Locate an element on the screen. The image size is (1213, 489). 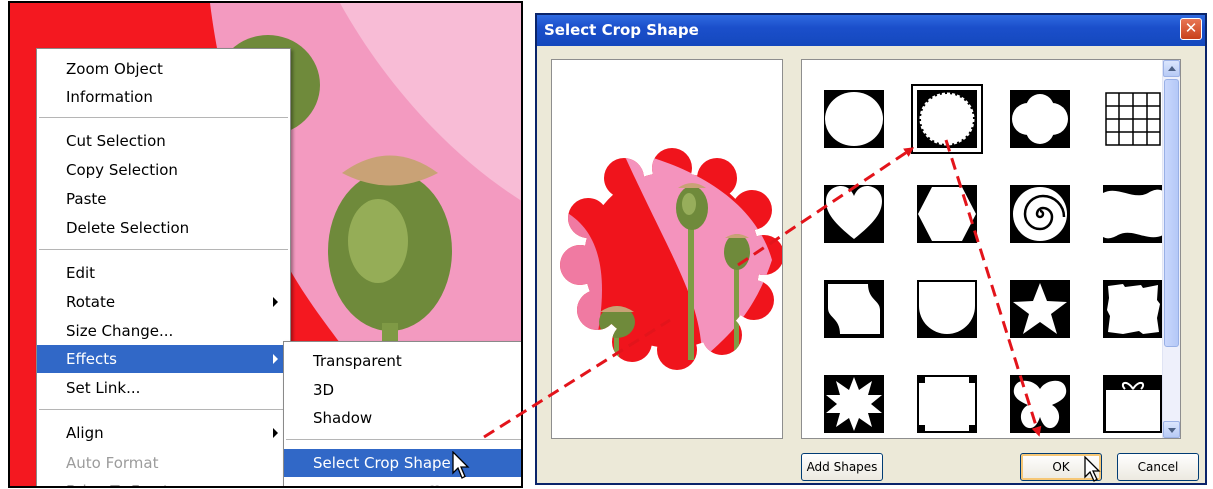
dialog-title: Select Crop Shape is located at coordinates (621, 30).